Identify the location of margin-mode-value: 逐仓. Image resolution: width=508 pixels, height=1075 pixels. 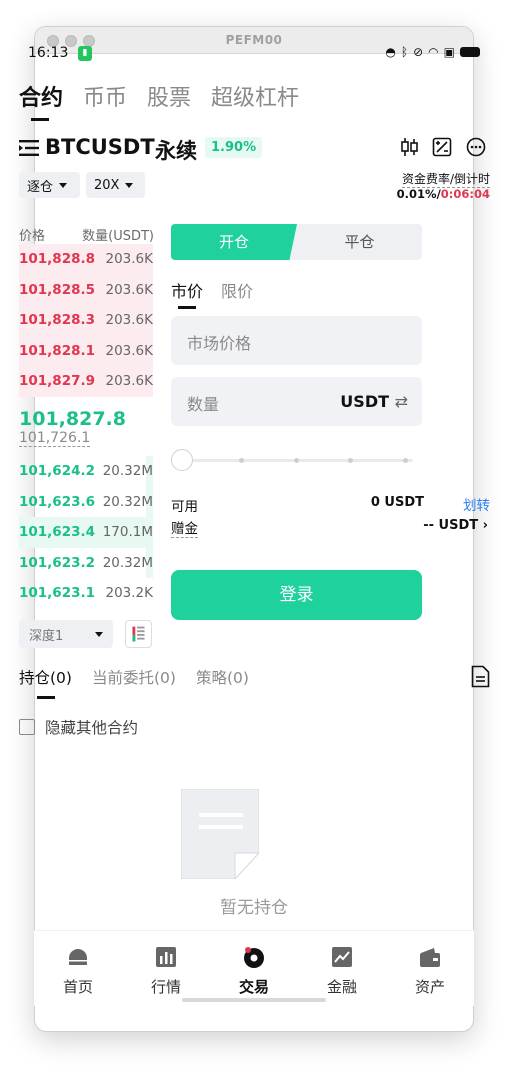
(40, 187).